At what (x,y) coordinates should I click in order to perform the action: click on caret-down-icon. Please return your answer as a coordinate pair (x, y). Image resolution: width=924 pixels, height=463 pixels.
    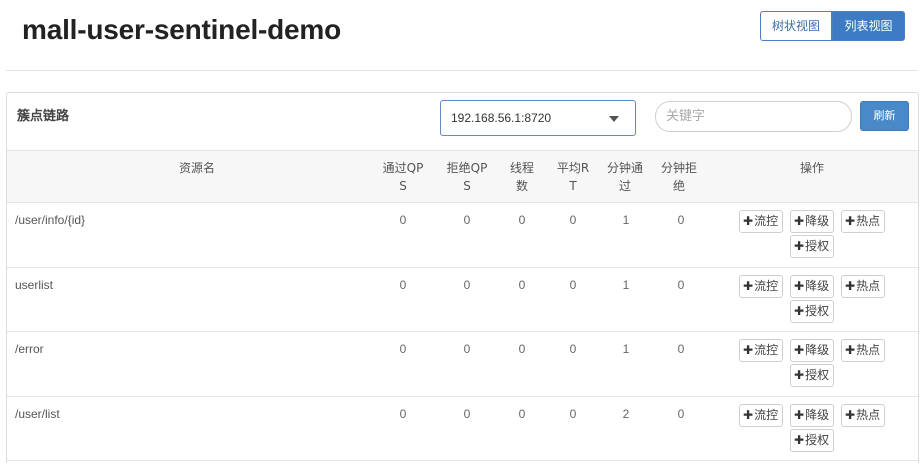
    Looking at the image, I should click on (614, 119).